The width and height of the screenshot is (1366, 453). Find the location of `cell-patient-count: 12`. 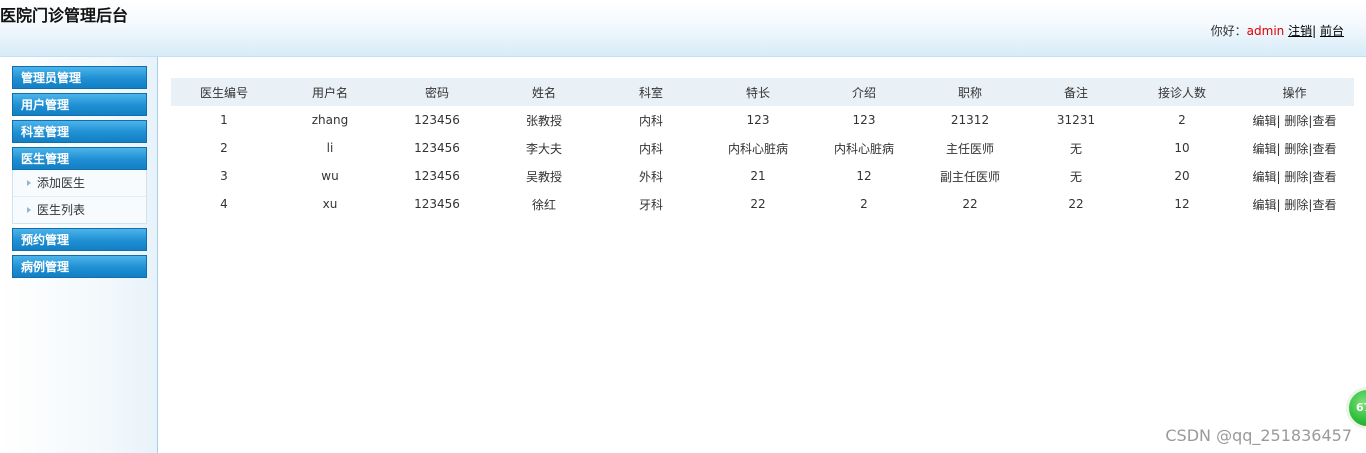

cell-patient-count: 12 is located at coordinates (1182, 204).